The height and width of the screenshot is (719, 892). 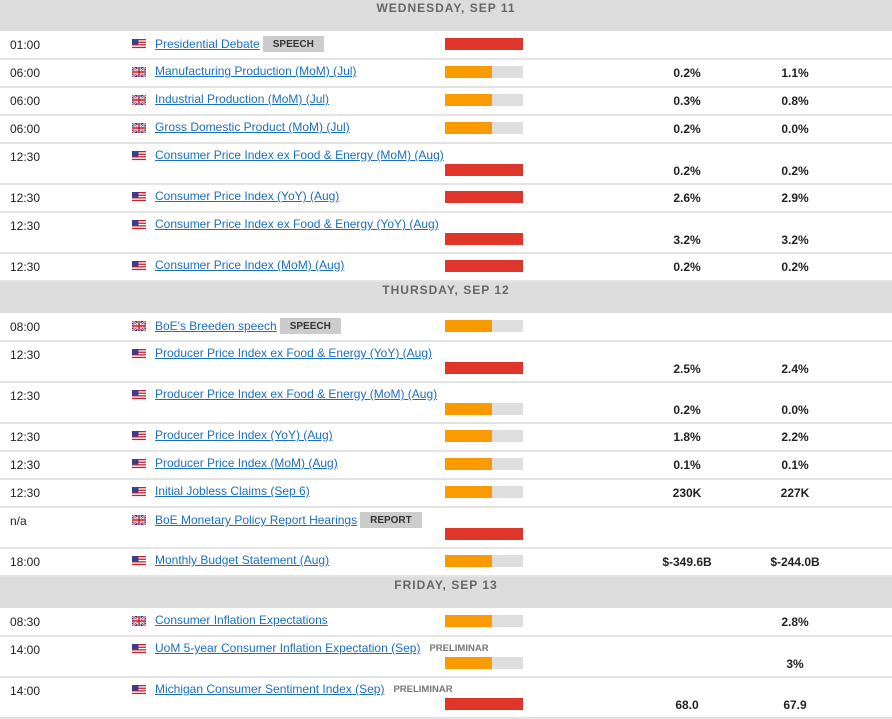 What do you see at coordinates (795, 465) in the screenshot?
I see `forecast-value: 0.1%` at bounding box center [795, 465].